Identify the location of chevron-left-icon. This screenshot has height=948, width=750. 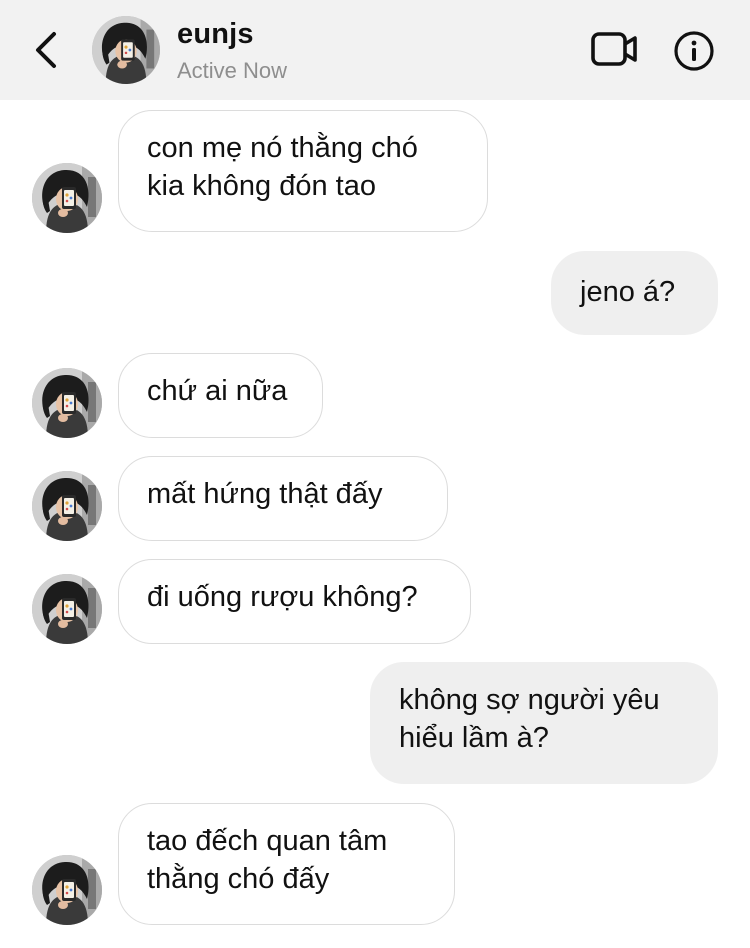
(46, 50).